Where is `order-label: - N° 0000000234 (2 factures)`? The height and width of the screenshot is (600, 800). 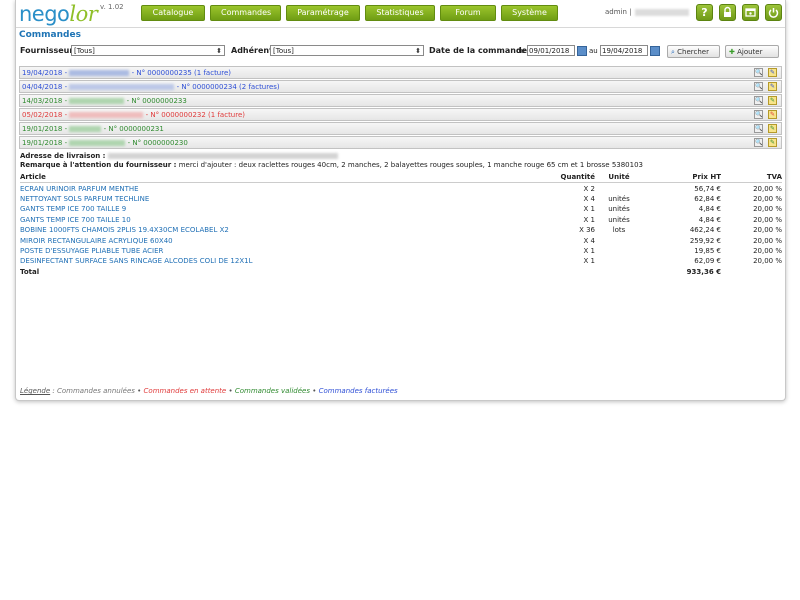 order-label: - N° 0000000234 (2 factures) is located at coordinates (228, 87).